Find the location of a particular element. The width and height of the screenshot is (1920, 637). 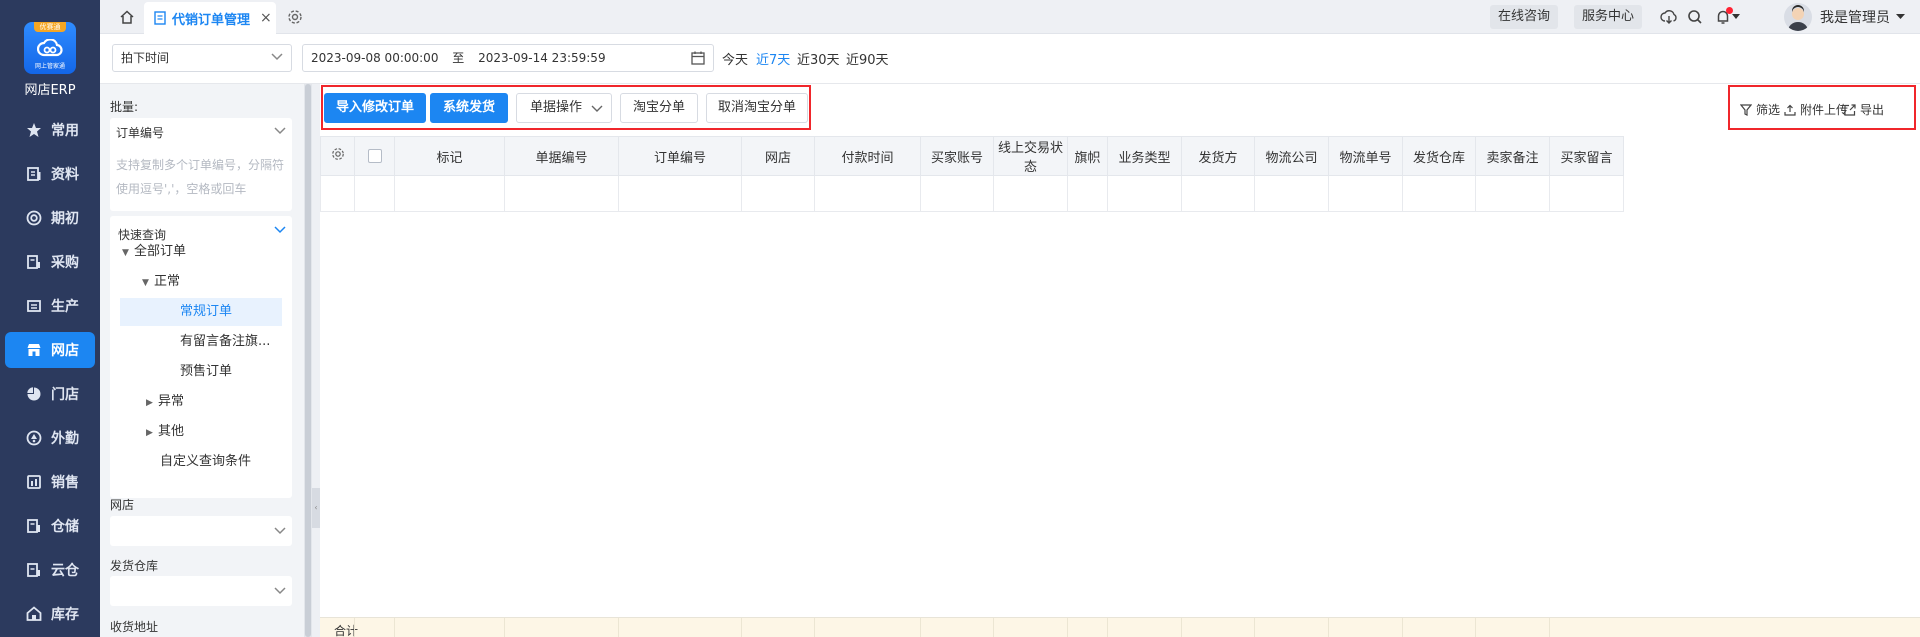

nav-item-warehouse: 仓储 is located at coordinates (50, 526).